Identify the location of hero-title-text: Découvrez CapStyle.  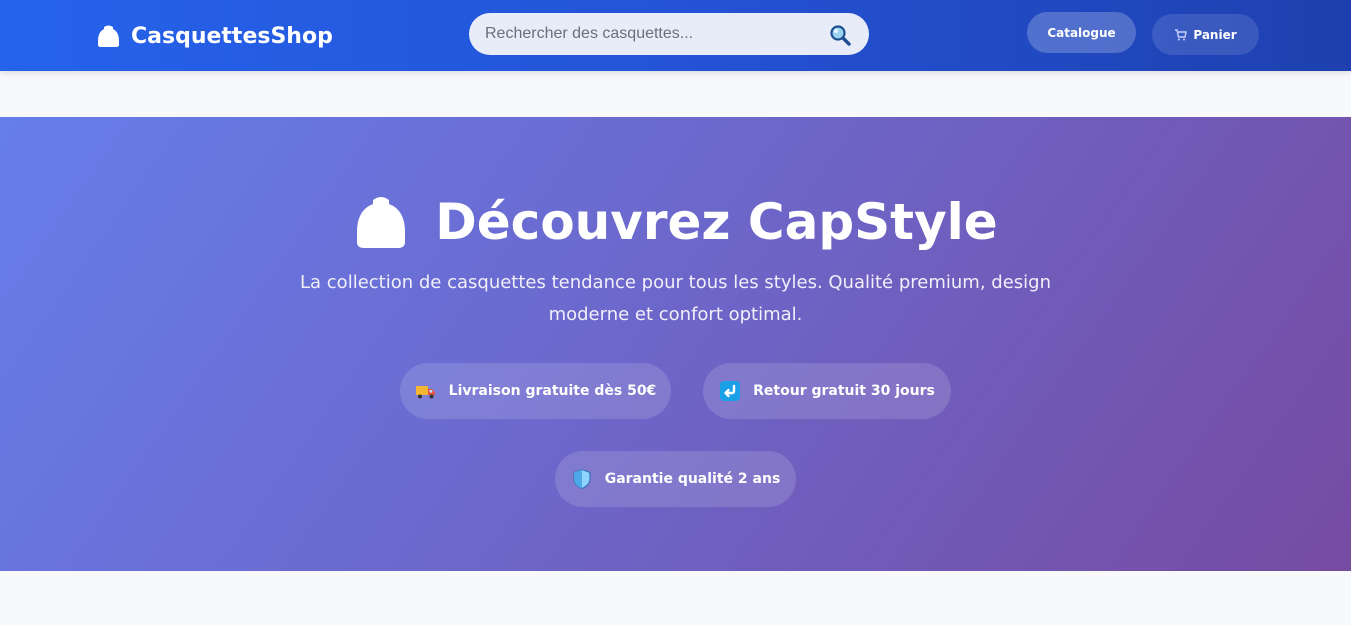
(716, 222).